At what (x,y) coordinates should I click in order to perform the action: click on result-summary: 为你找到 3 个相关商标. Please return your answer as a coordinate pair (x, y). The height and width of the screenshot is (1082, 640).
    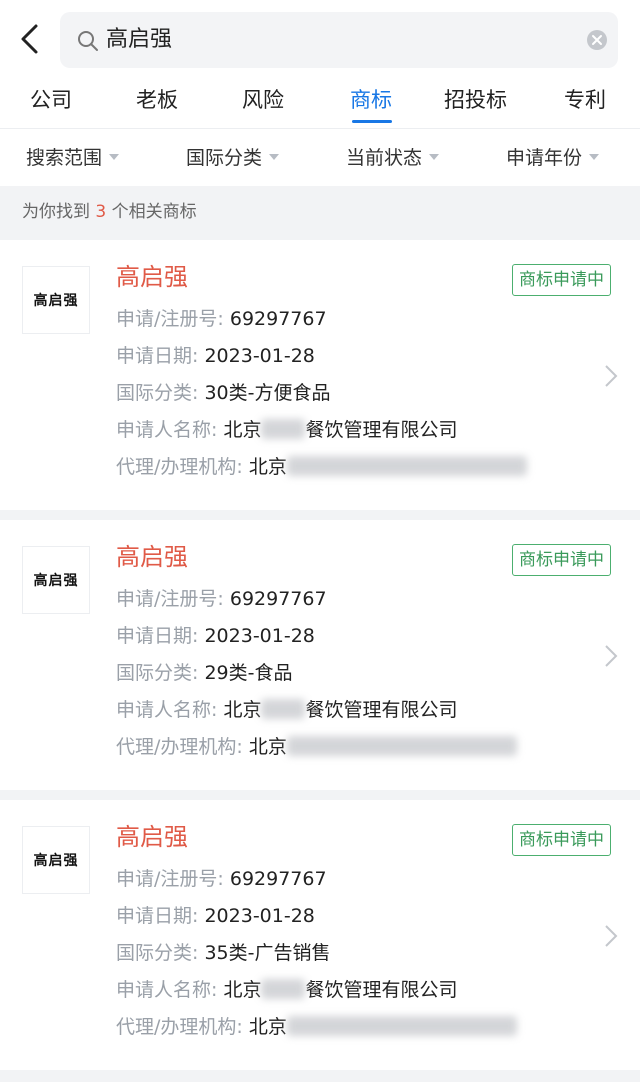
    Looking at the image, I should click on (320, 212).